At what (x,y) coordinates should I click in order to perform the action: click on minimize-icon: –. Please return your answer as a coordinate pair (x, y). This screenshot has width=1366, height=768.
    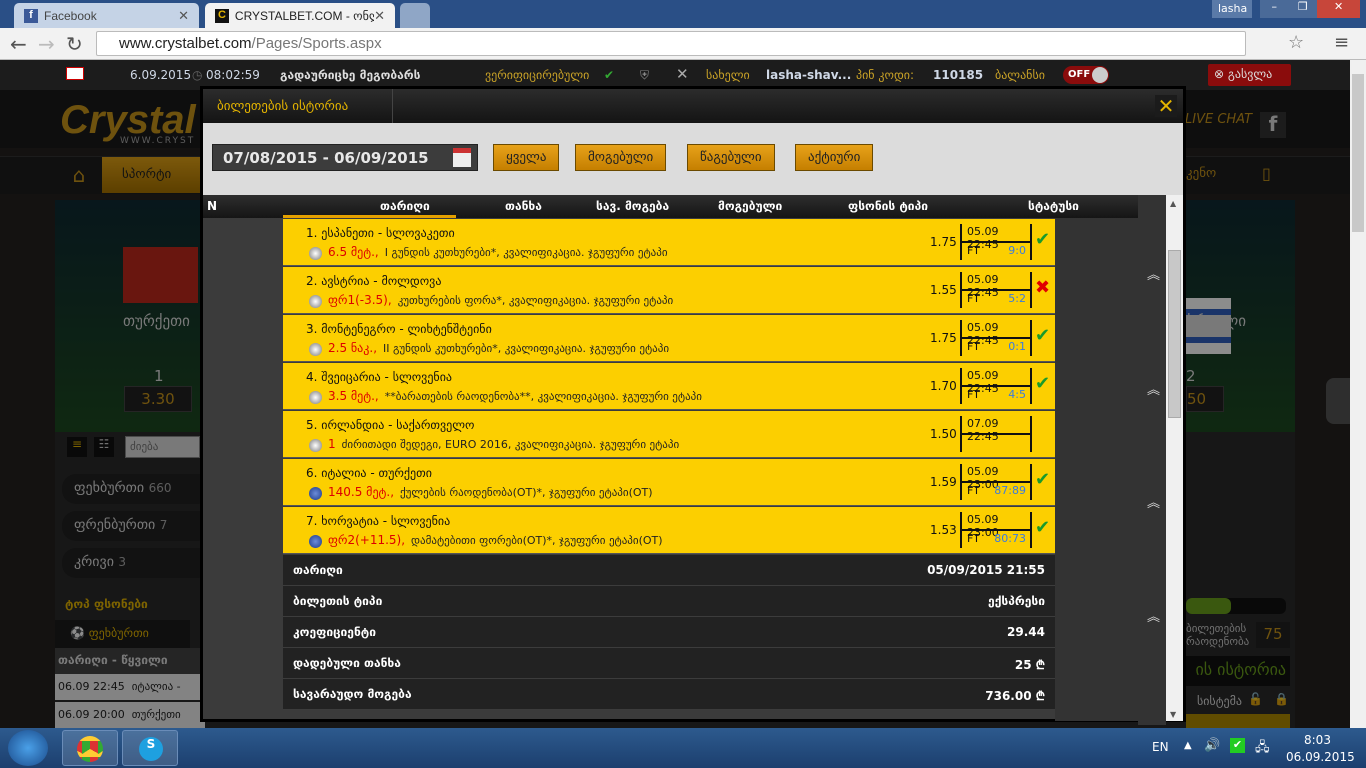
    Looking at the image, I should click on (1274, 9).